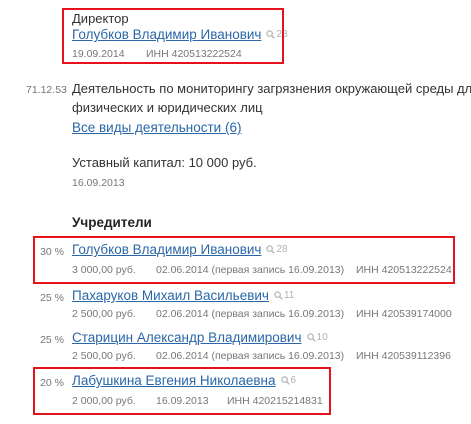 The image size is (471, 424). What do you see at coordinates (187, 337) in the screenshot?
I see `founder-name-link: Старицин Александр Владимирович` at bounding box center [187, 337].